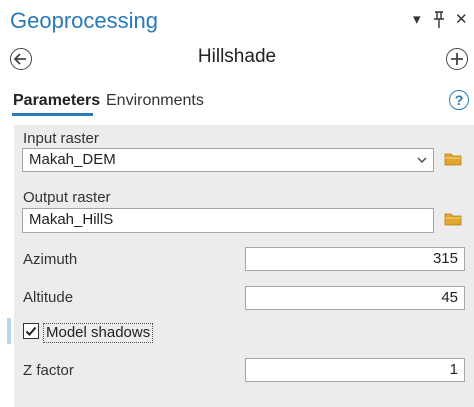 This screenshot has height=407, width=474. I want to click on azimuth-input: 315, so click(355, 259).